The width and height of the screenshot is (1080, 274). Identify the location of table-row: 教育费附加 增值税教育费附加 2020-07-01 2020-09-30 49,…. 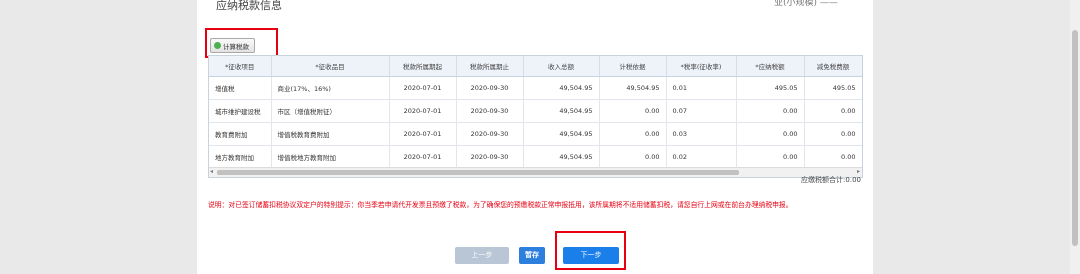
(535, 134).